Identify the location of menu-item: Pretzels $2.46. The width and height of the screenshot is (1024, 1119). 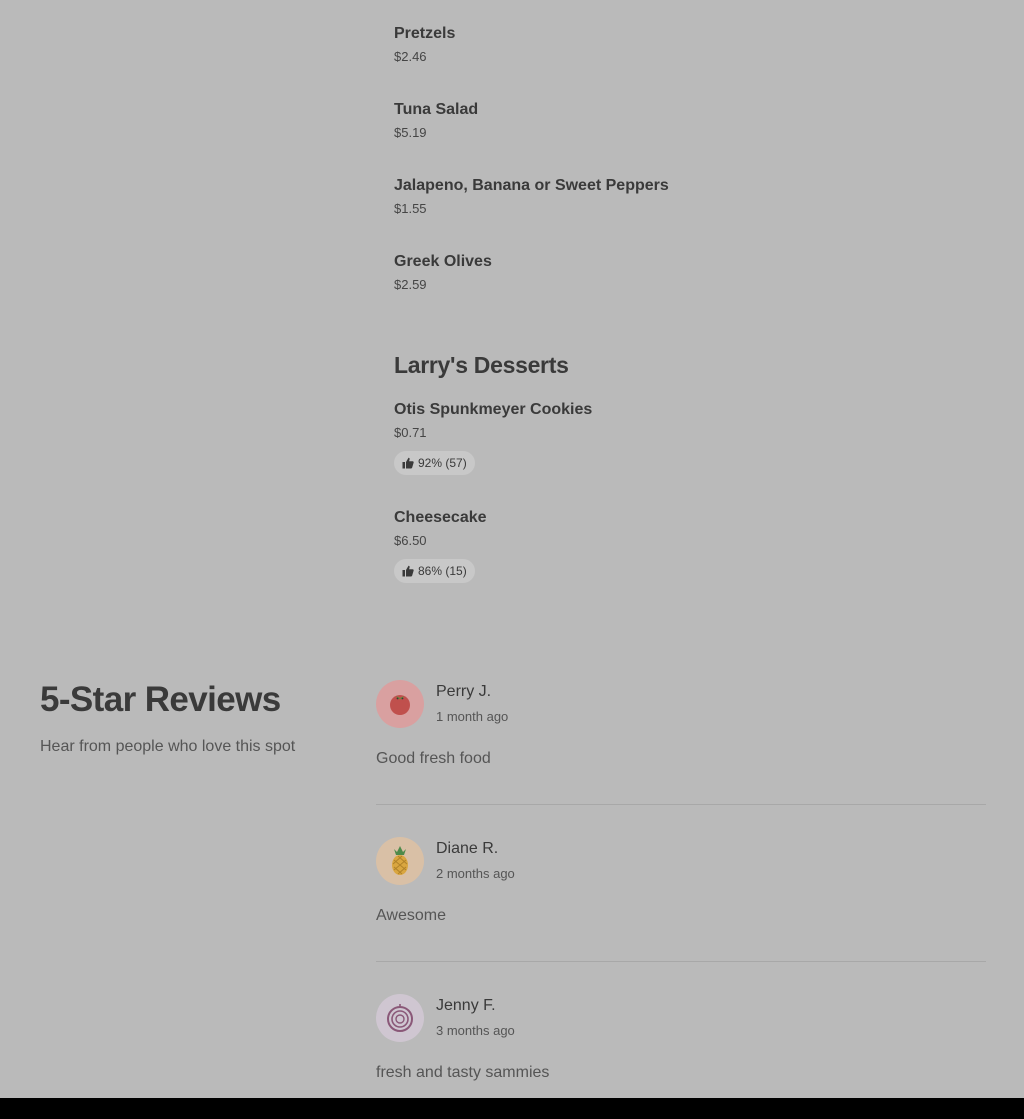
(424, 44).